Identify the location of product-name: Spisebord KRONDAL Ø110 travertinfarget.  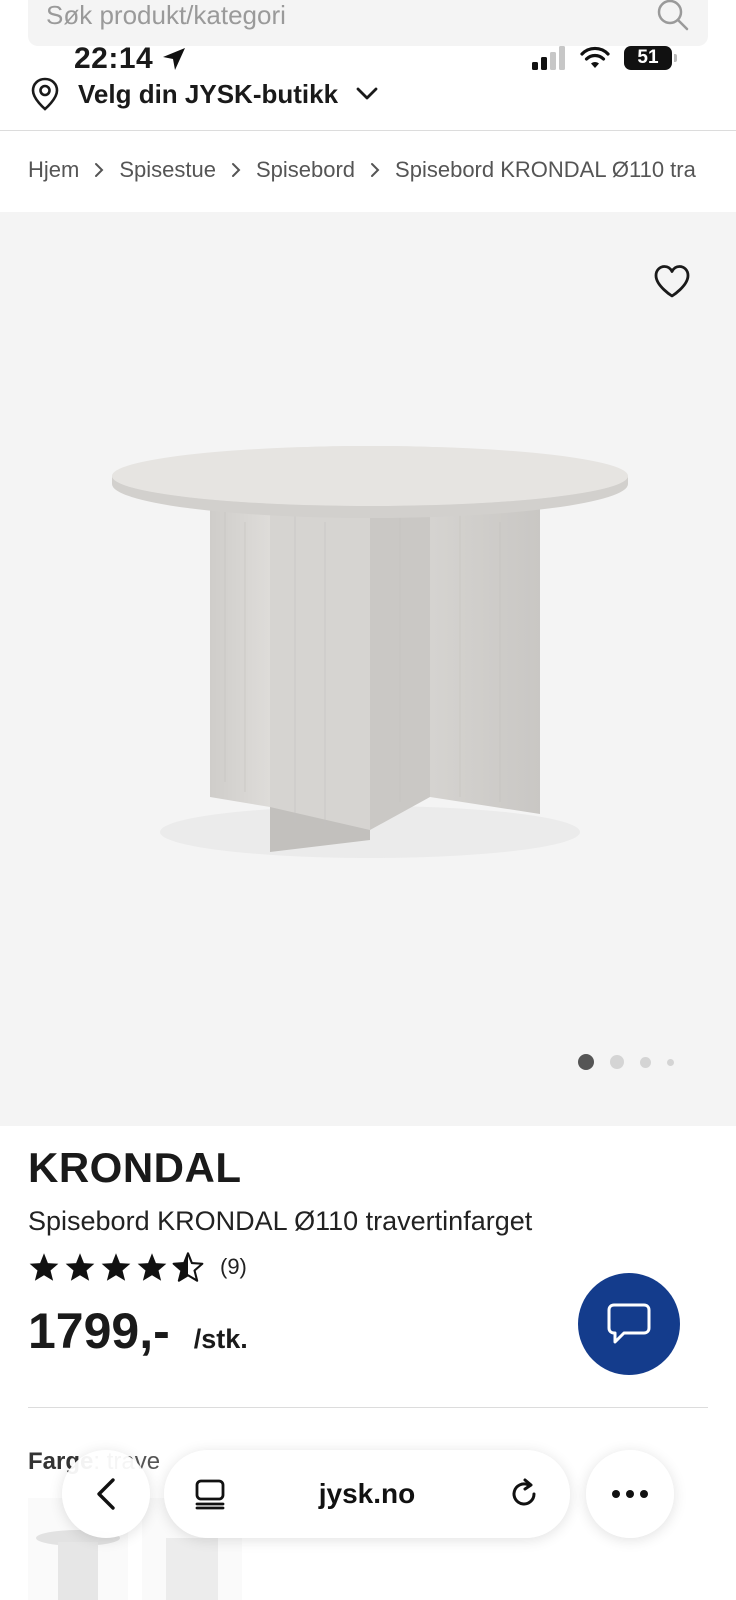
(280, 1221).